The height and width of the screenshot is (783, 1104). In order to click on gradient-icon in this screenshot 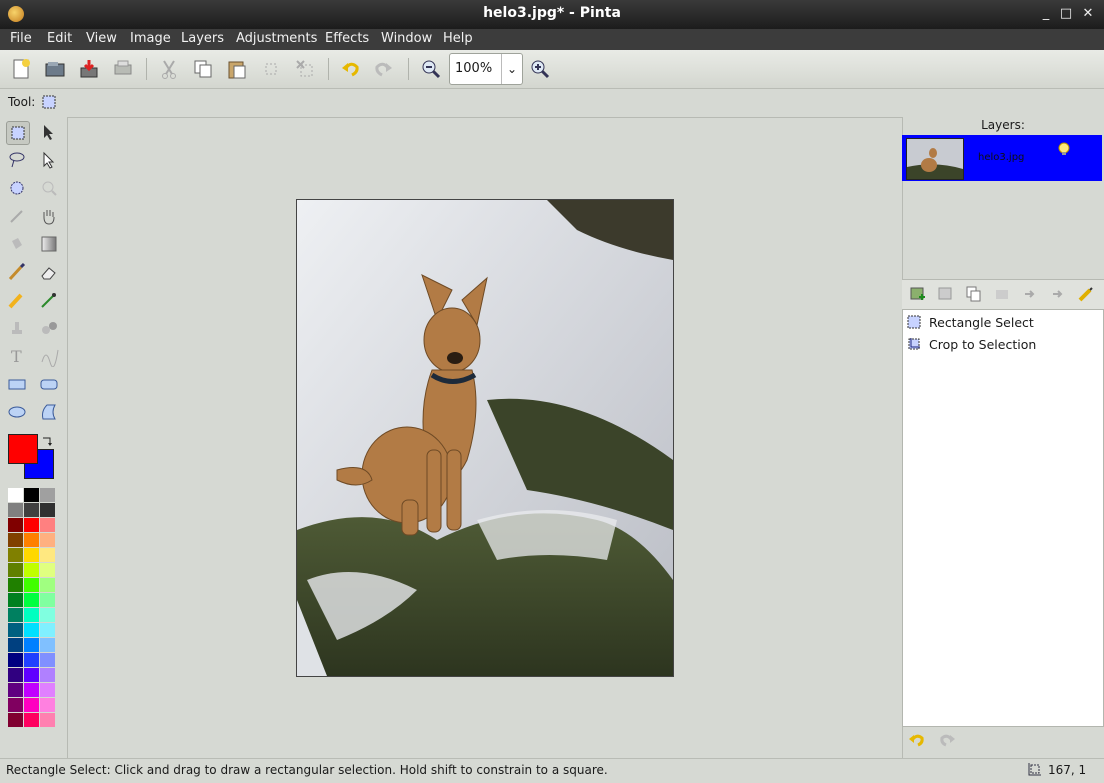, I will do `click(49, 244)`.